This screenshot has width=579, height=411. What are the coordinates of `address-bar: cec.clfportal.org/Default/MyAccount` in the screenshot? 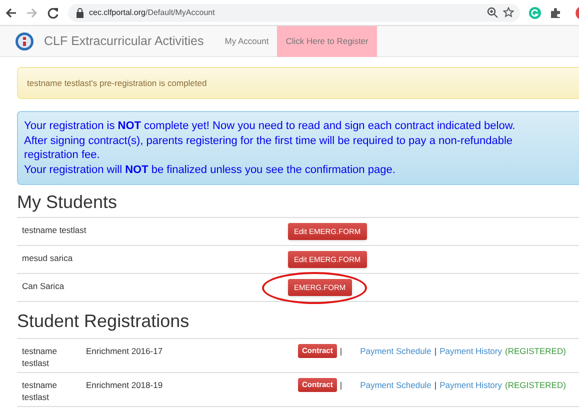 It's located at (294, 13).